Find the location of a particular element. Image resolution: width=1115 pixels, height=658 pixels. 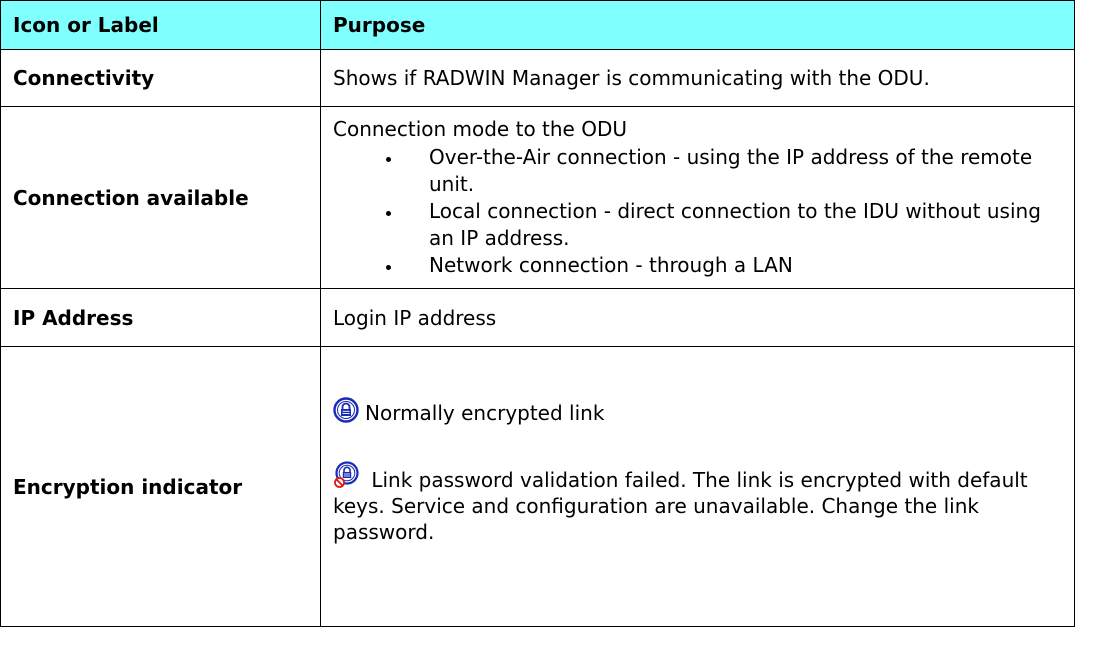

connection-mode-intro: Connection mode to the ODU is located at coordinates (480, 129).